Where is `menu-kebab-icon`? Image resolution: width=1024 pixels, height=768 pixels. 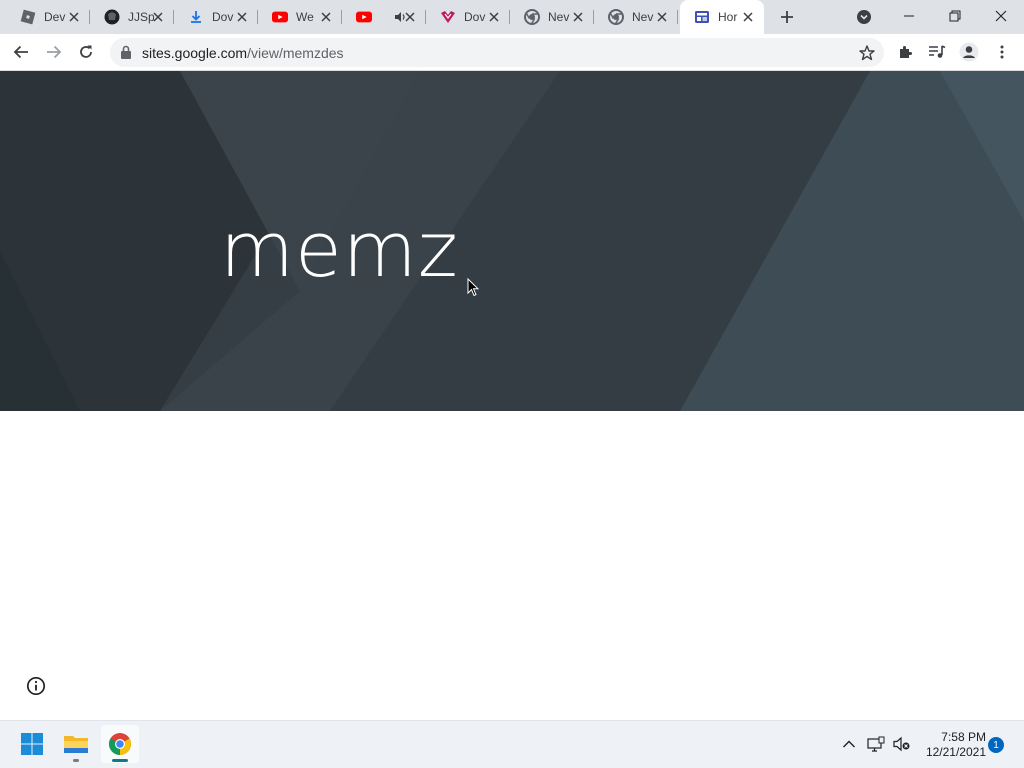
menu-kebab-icon is located at coordinates (1002, 52).